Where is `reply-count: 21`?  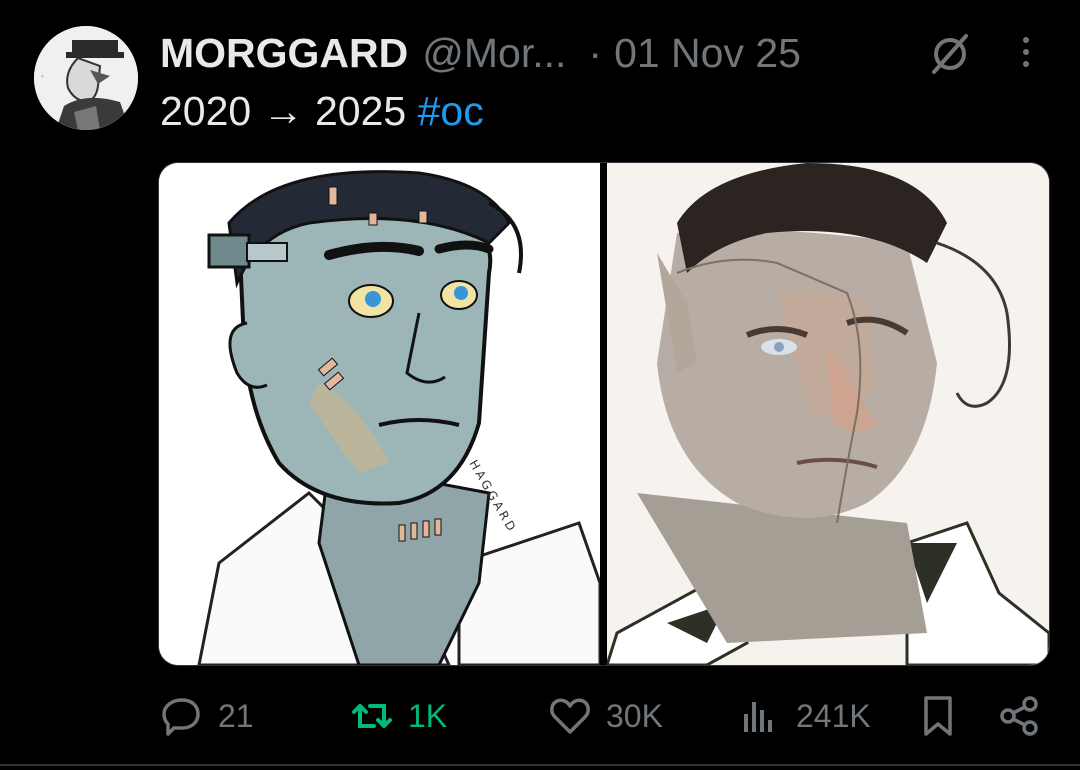 reply-count: 21 is located at coordinates (236, 715).